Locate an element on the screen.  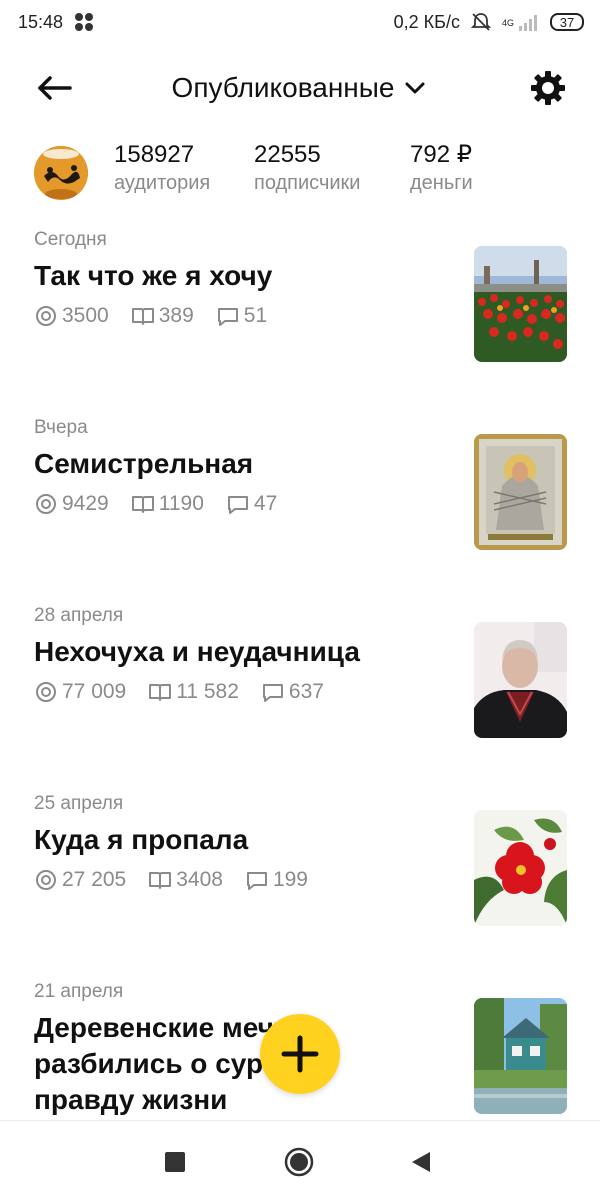
gear-icon is located at coordinates (548, 88).